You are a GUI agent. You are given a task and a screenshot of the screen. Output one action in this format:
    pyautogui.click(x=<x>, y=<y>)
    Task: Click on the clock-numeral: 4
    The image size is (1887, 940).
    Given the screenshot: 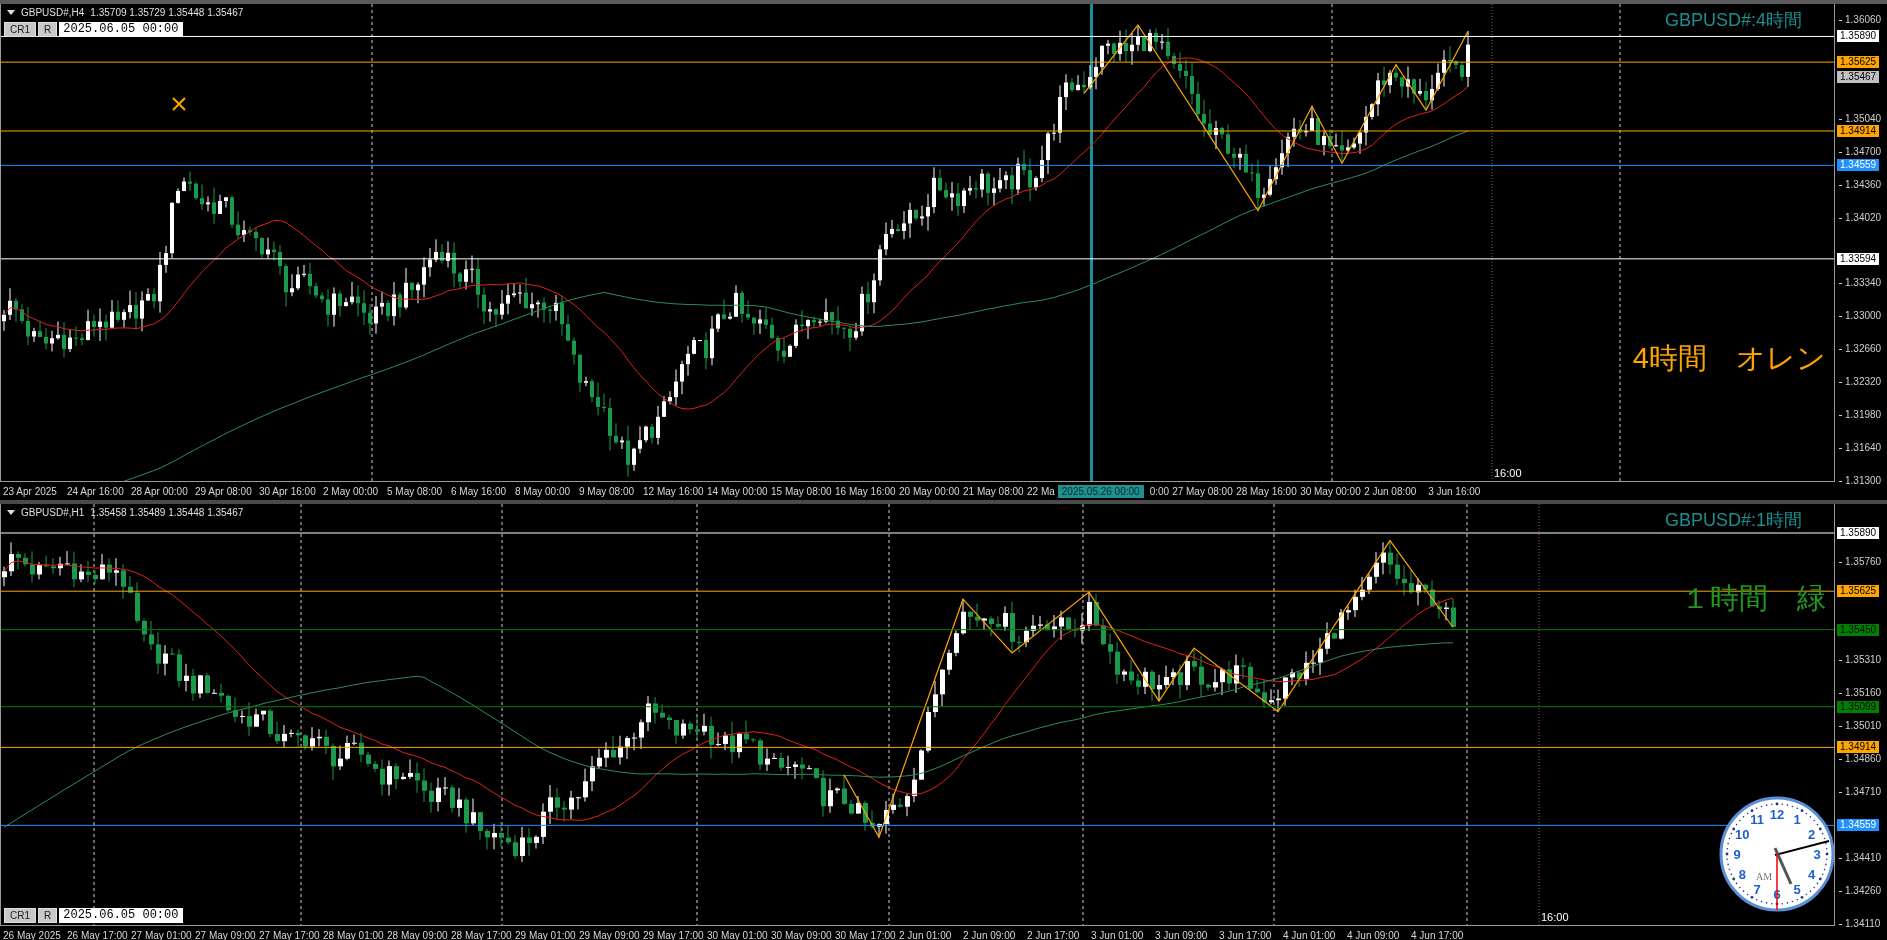 What is the action you would take?
    pyautogui.click(x=1812, y=874)
    